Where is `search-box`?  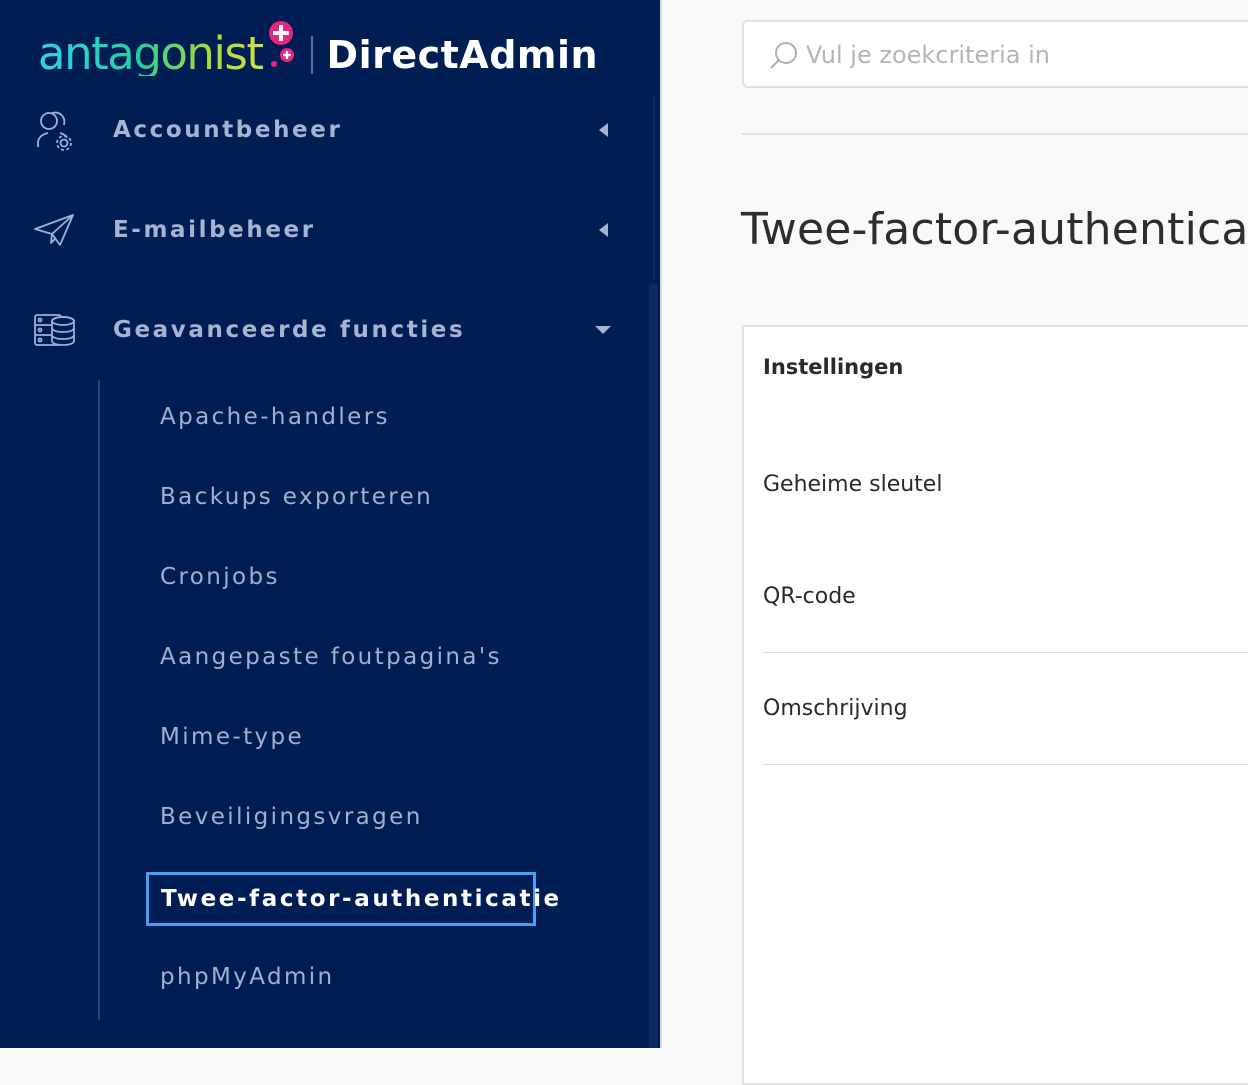 search-box is located at coordinates (995, 54).